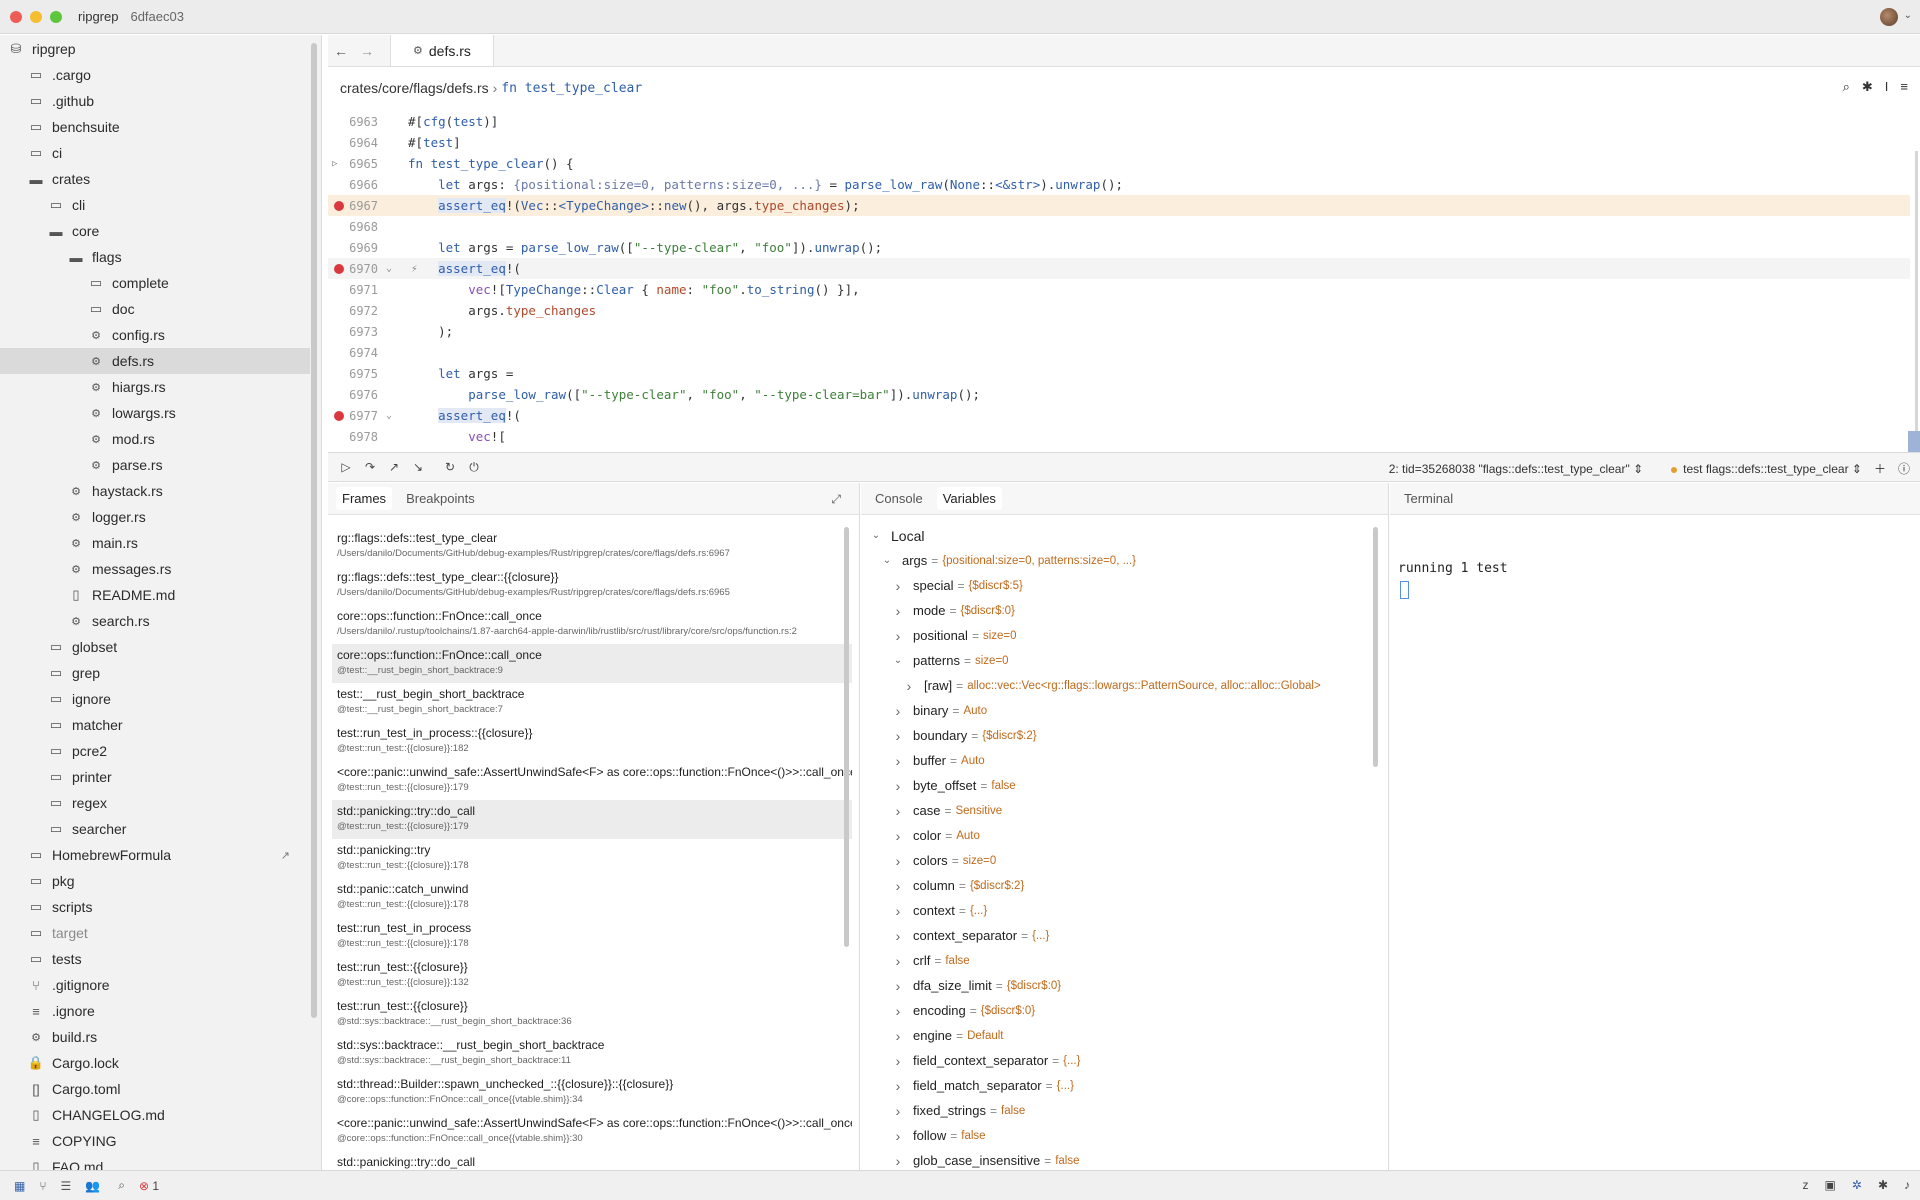 This screenshot has height=1200, width=1920. What do you see at coordinates (1880, 468) in the screenshot?
I see `plus-icon: ＋` at bounding box center [1880, 468].